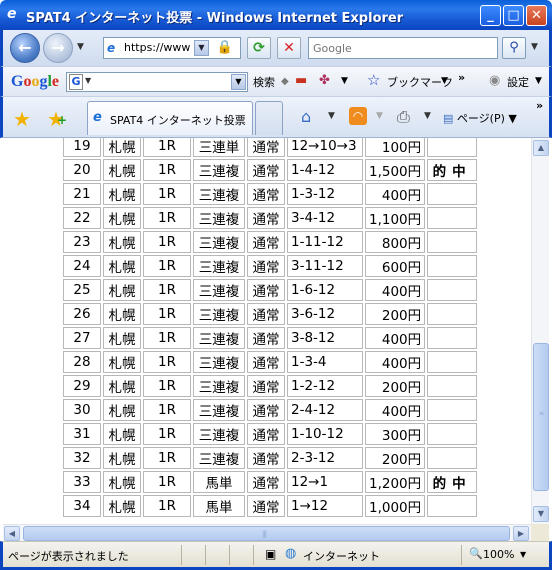  What do you see at coordinates (521, 533) in the screenshot?
I see `scroll-right-icon: ▶` at bounding box center [521, 533].